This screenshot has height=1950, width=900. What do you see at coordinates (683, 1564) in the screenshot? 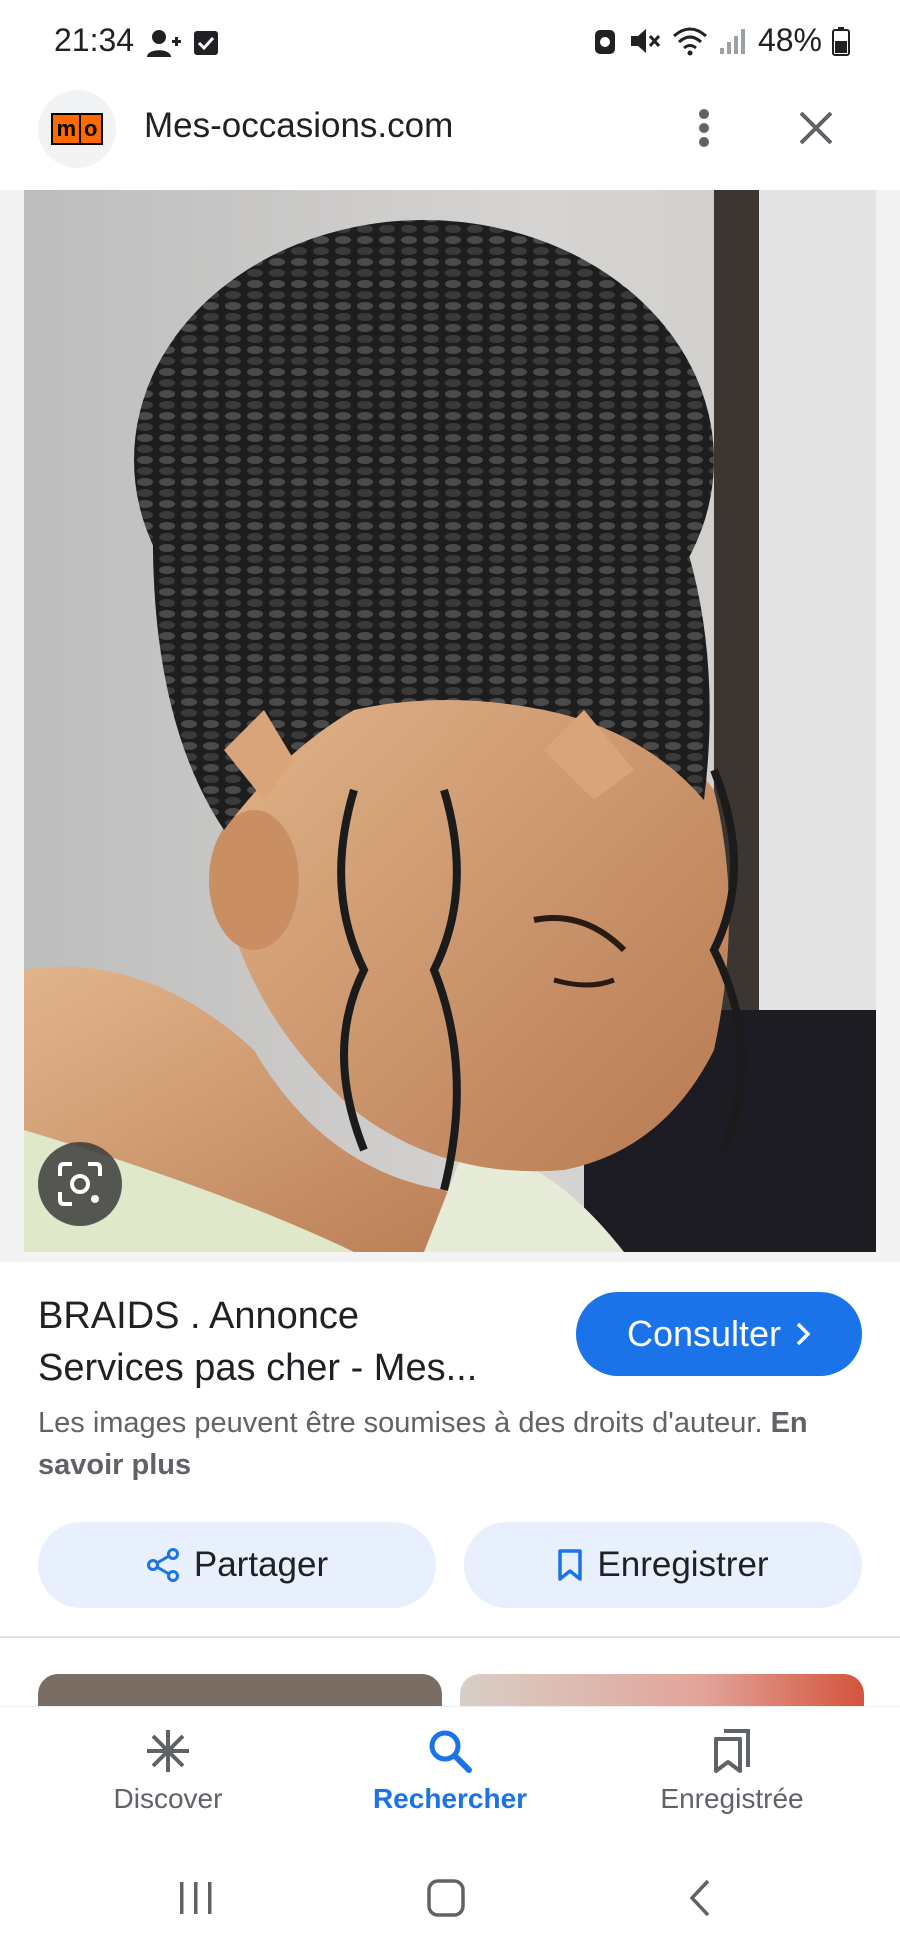
I see `save-button-label: Enregistrer` at bounding box center [683, 1564].